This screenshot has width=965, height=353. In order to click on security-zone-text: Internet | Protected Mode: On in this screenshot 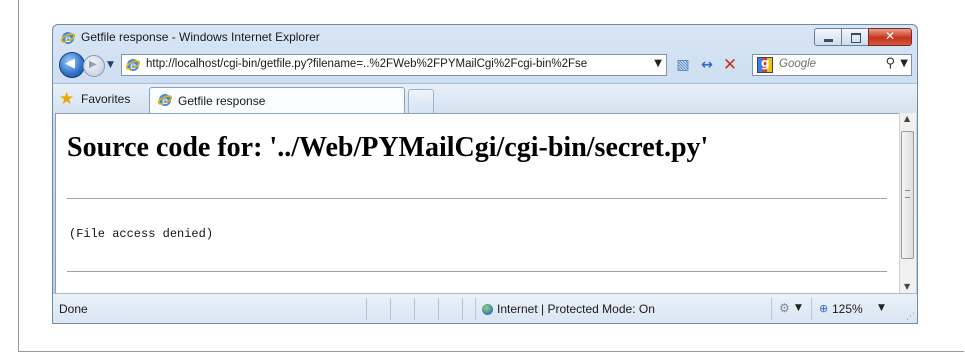, I will do `click(576, 309)`.